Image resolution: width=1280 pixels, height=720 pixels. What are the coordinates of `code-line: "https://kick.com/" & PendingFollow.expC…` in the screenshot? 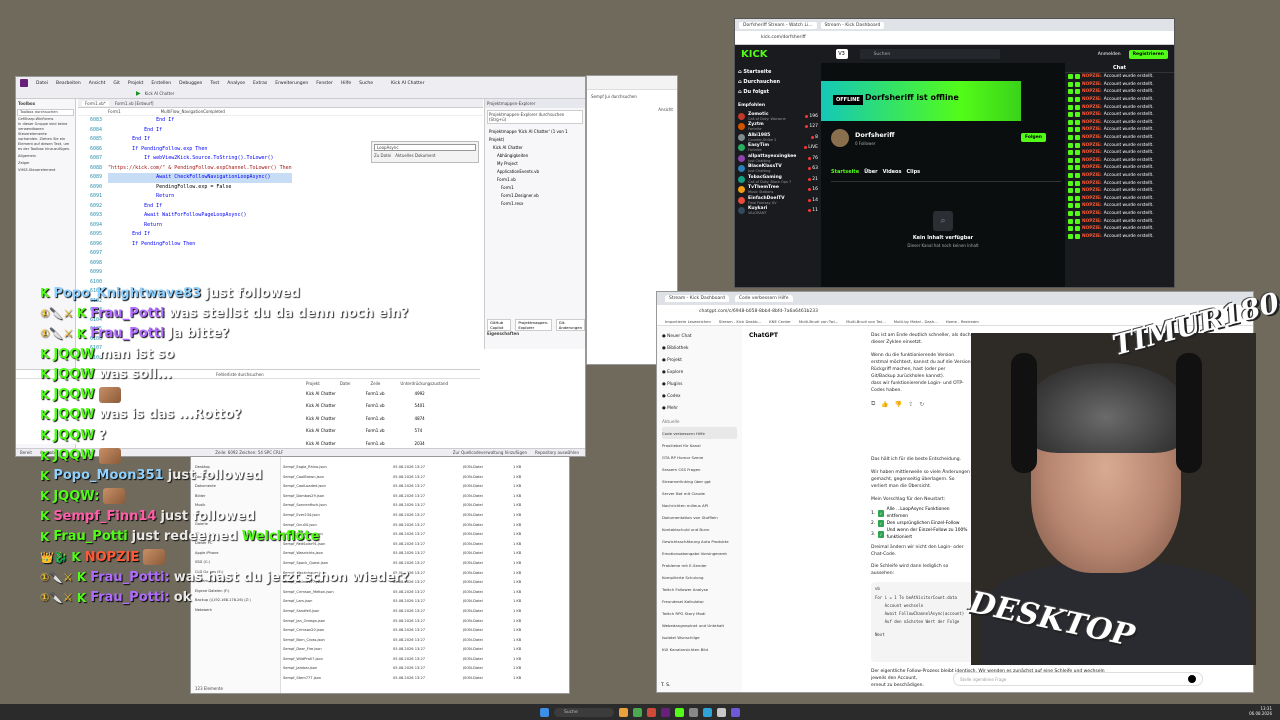 It's located at (200, 169).